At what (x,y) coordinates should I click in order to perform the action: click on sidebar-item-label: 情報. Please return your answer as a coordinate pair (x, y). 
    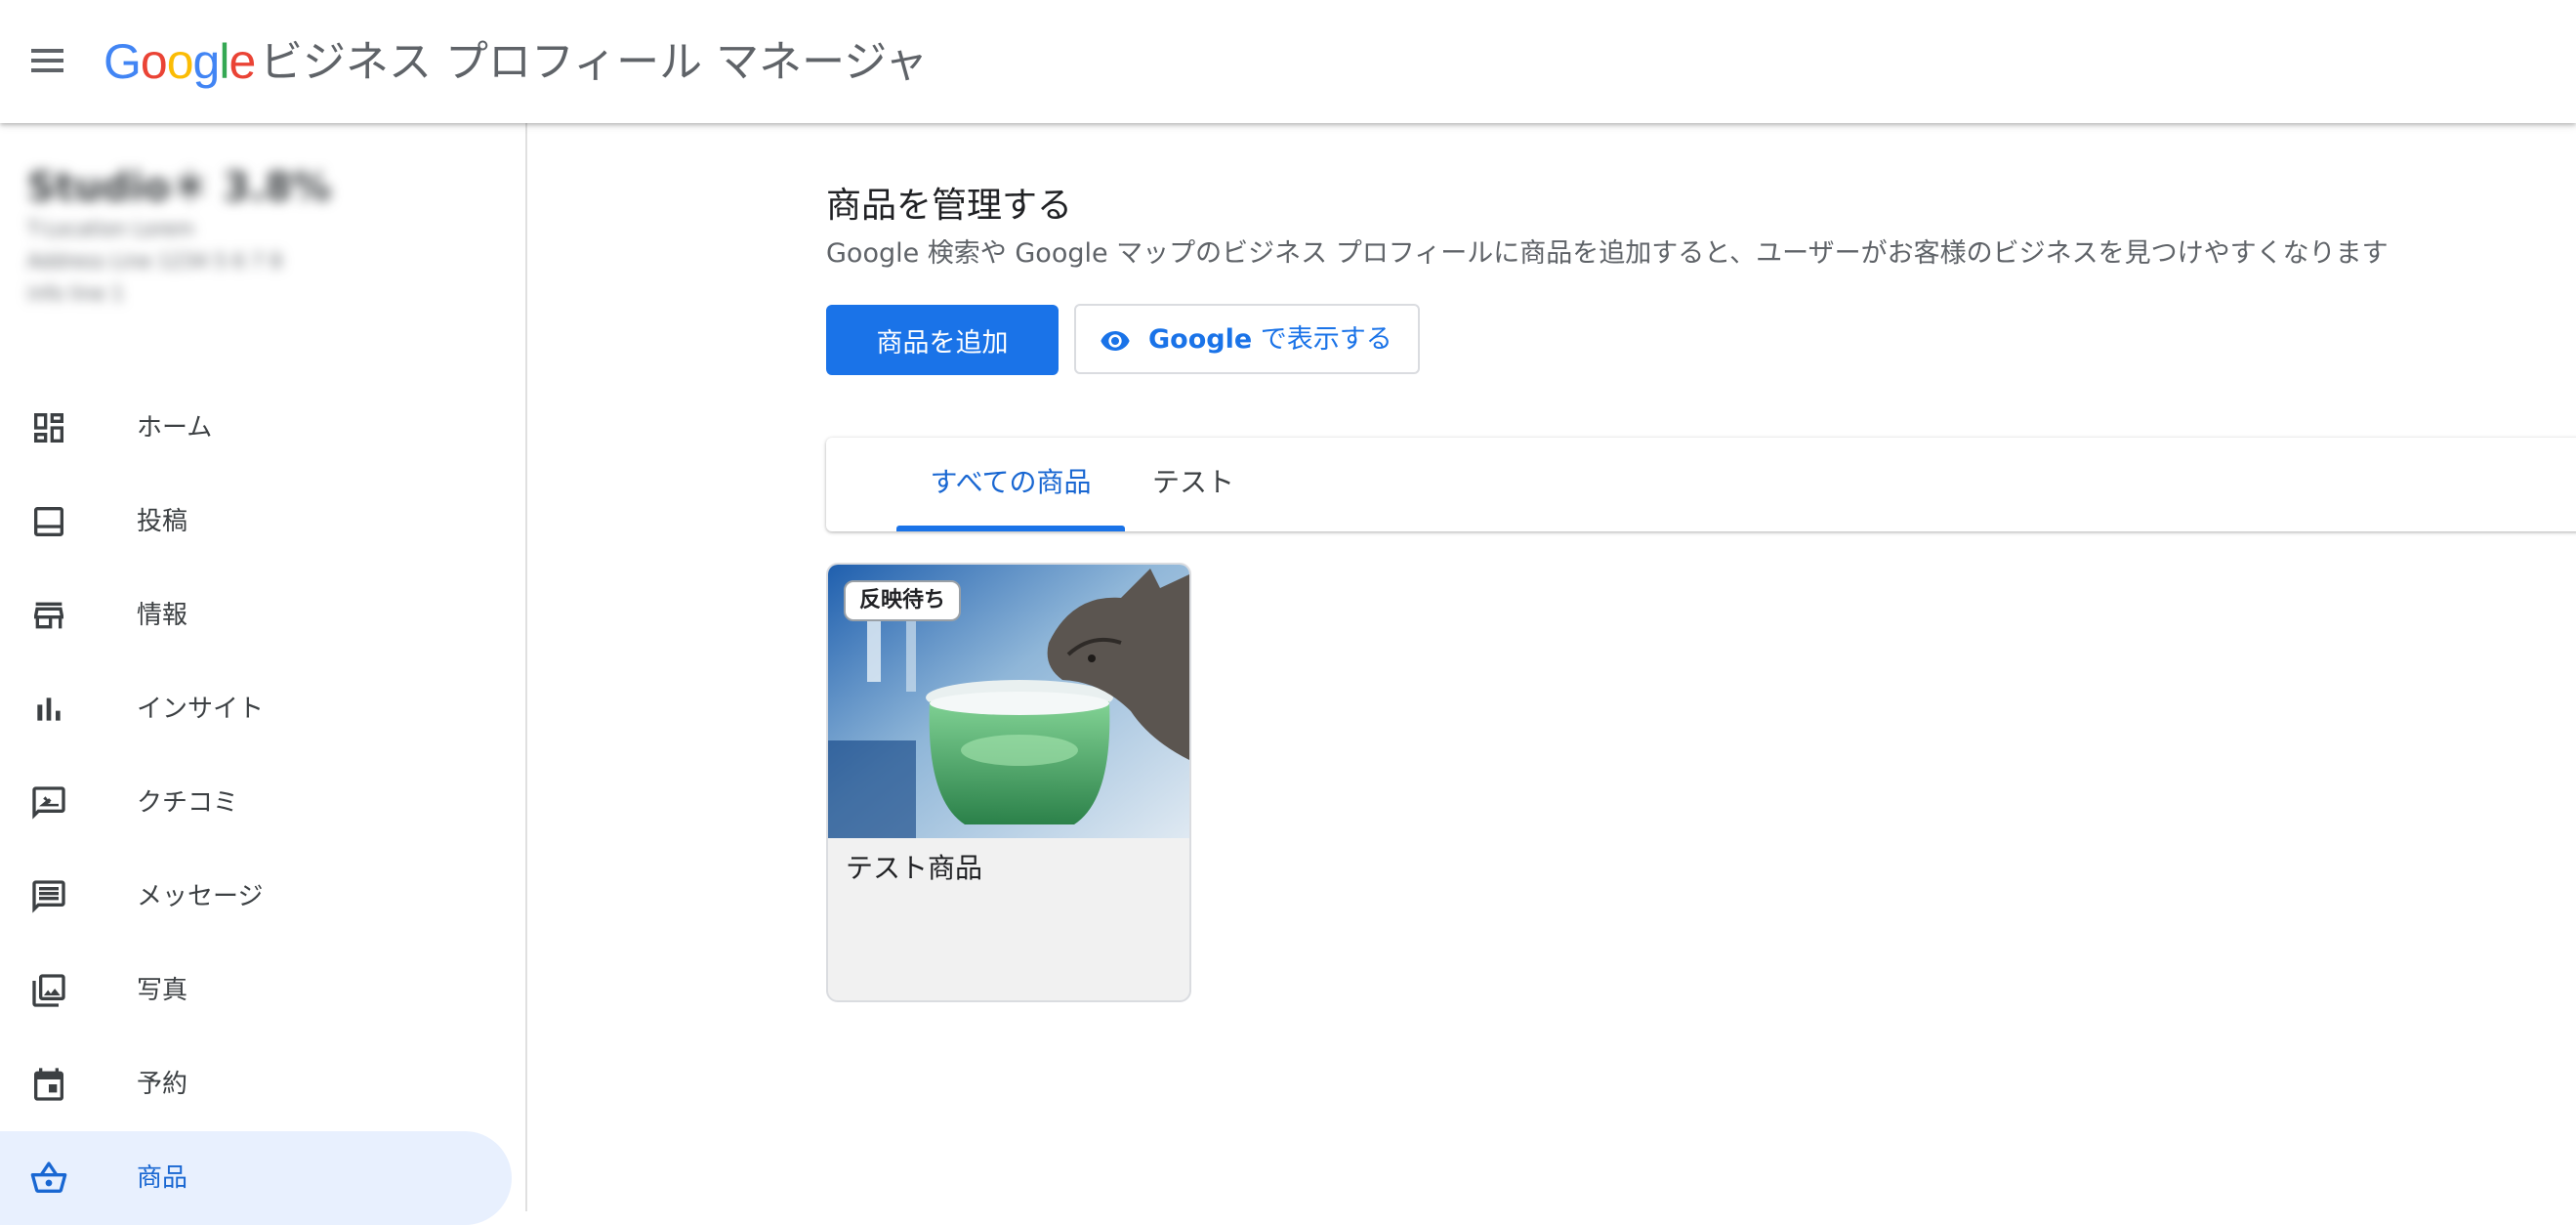
    Looking at the image, I should click on (162, 616).